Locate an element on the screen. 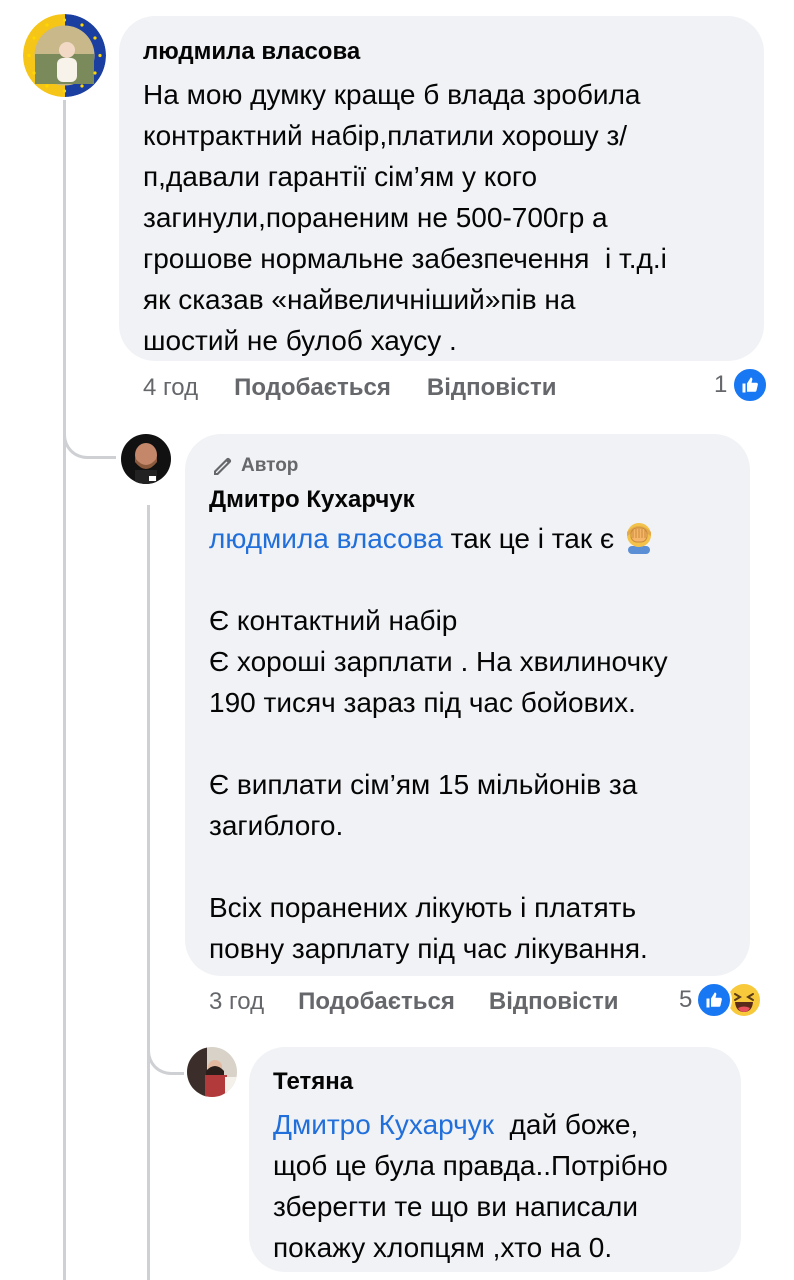  author-badge: Автор is located at coordinates (468, 466).